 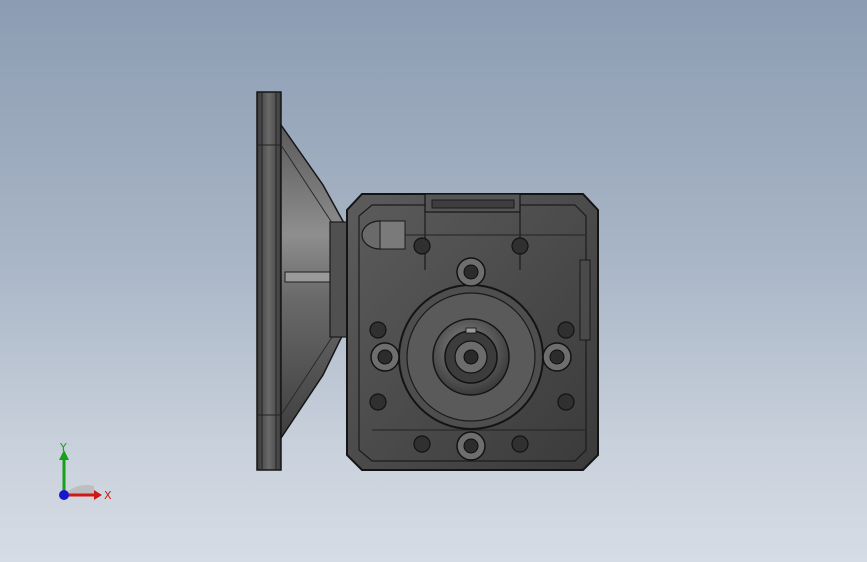 What do you see at coordinates (108, 495) in the screenshot?
I see `x-axis-label: X` at bounding box center [108, 495].